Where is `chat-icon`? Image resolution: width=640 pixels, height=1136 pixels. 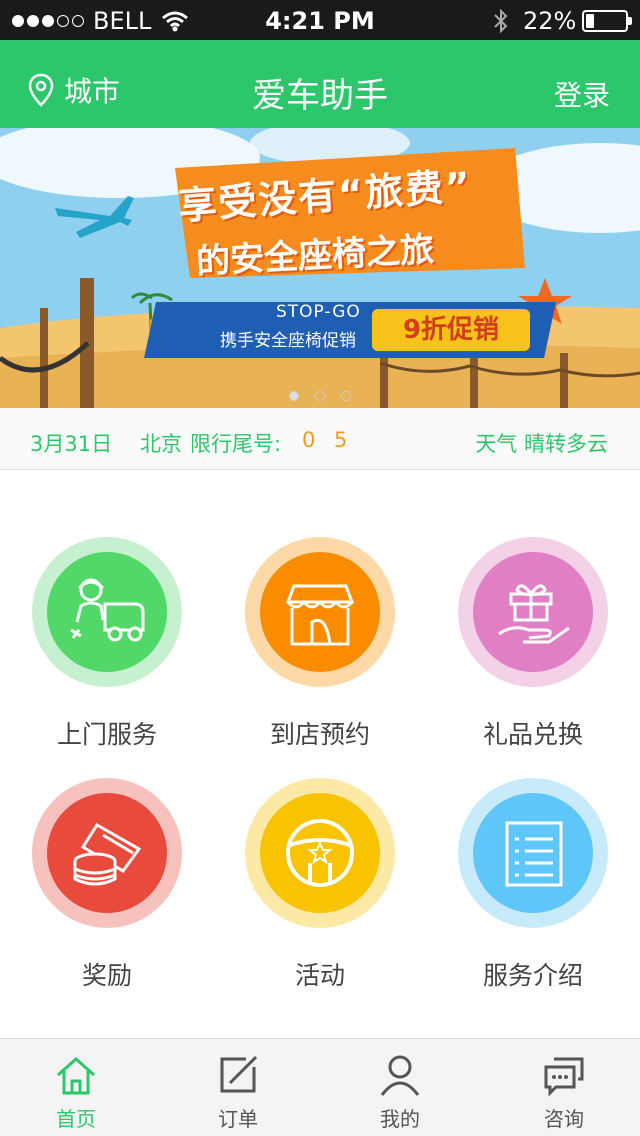 chat-icon is located at coordinates (564, 1077).